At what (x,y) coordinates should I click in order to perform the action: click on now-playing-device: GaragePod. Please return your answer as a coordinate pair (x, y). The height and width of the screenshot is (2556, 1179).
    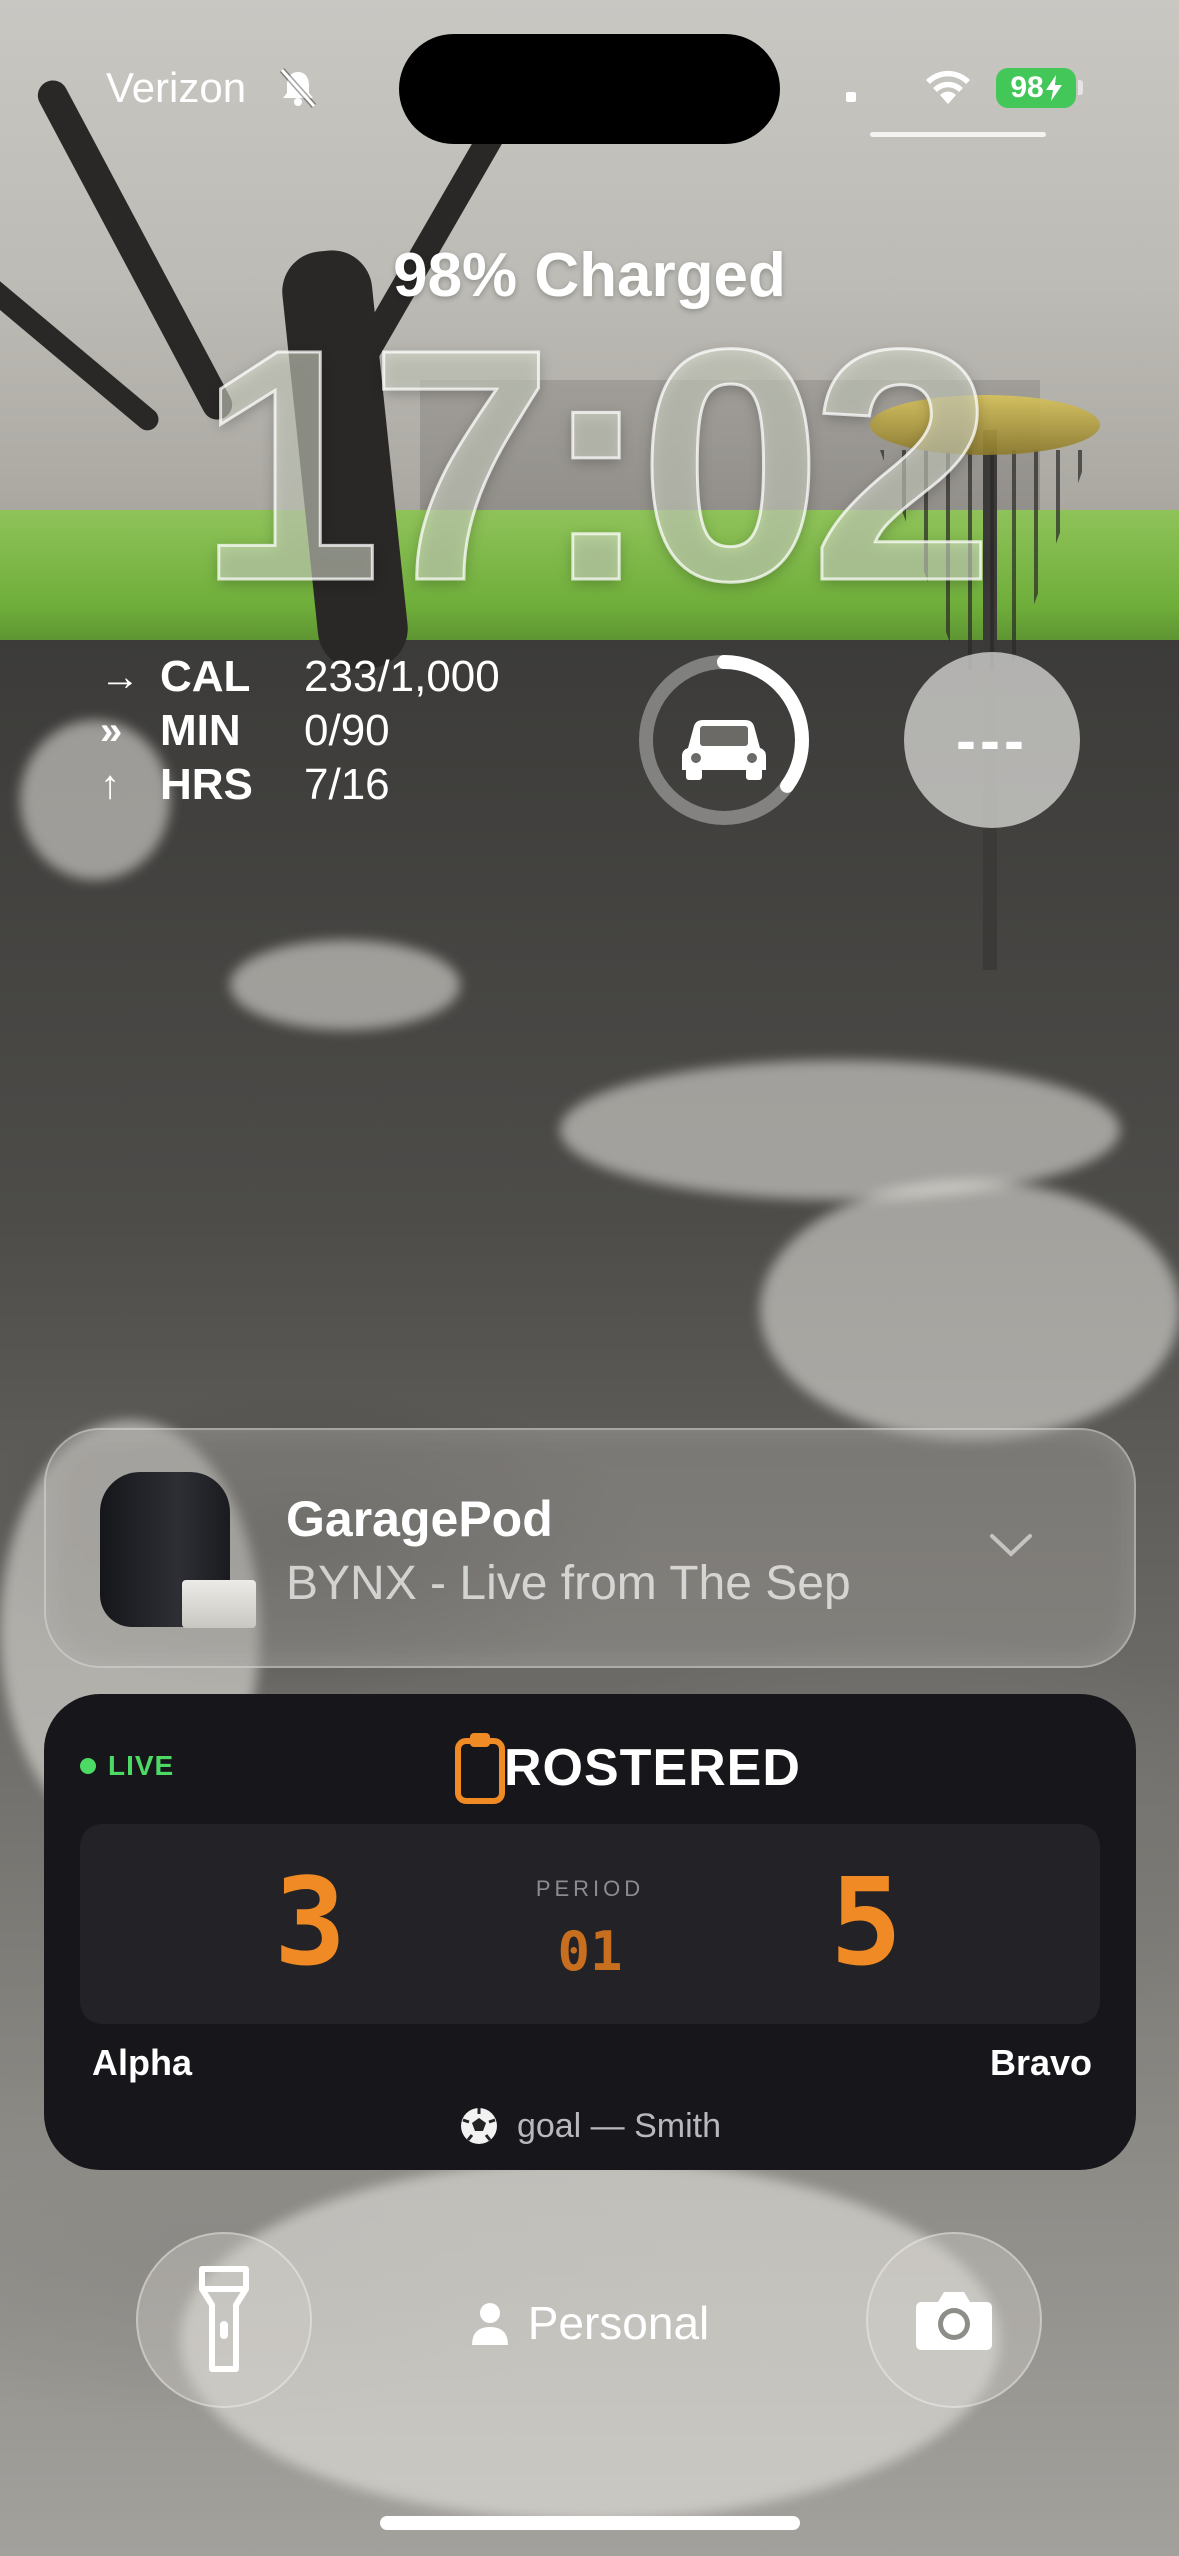
    Looking at the image, I should click on (419, 1519).